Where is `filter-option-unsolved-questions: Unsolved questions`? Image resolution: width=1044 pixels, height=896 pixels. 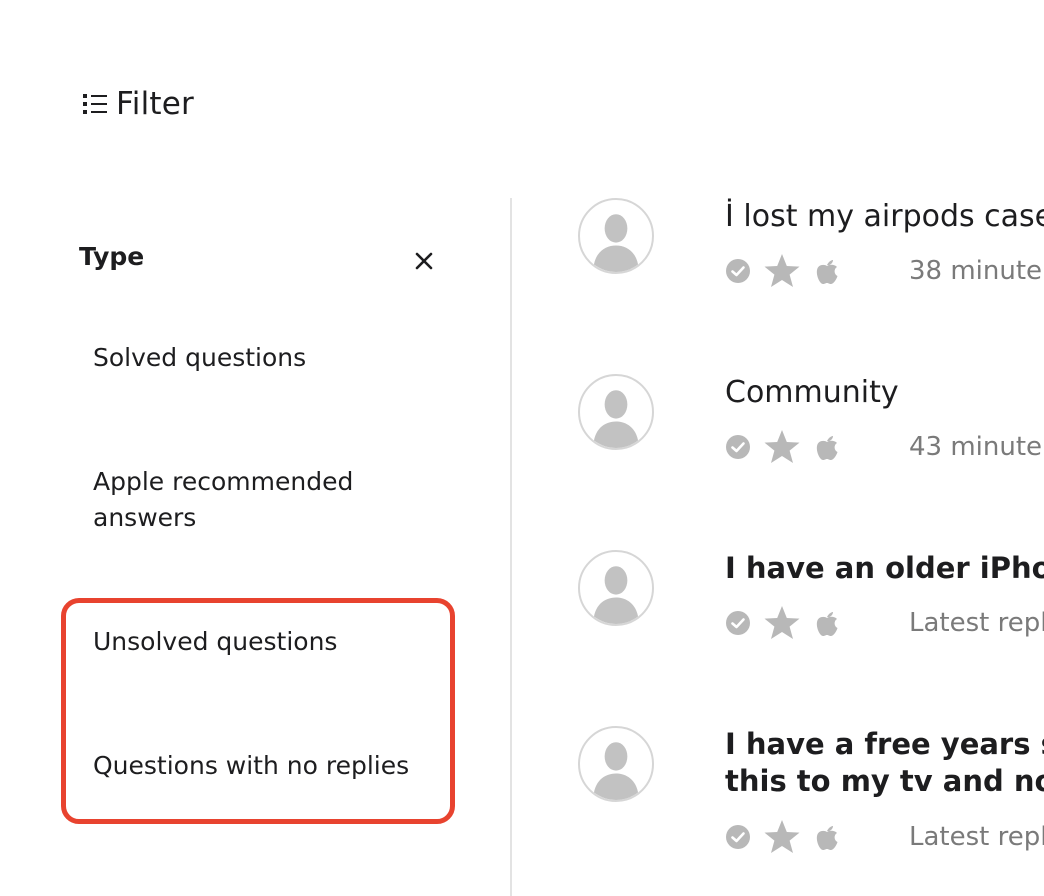 filter-option-unsolved-questions: Unsolved questions is located at coordinates (258, 642).